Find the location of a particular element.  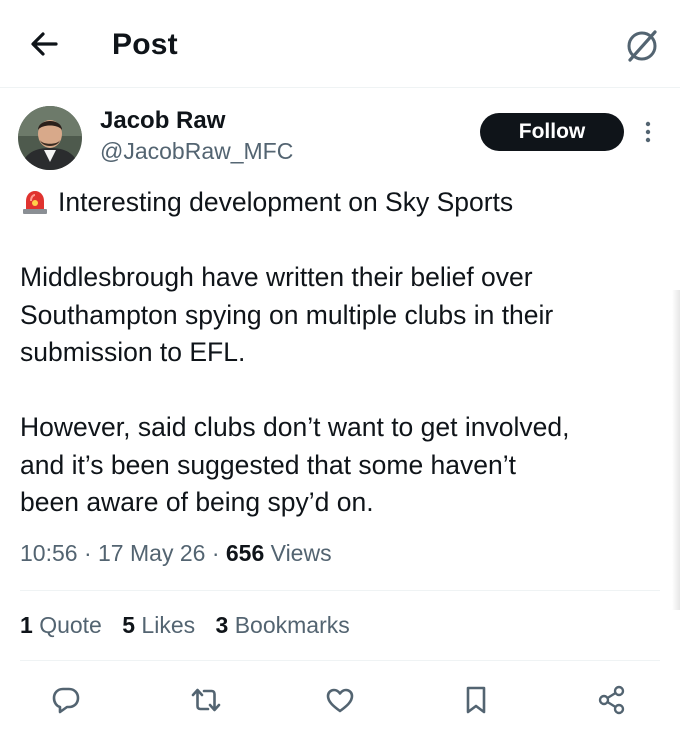

post-line-text: submission to EFL. is located at coordinates (133, 352).